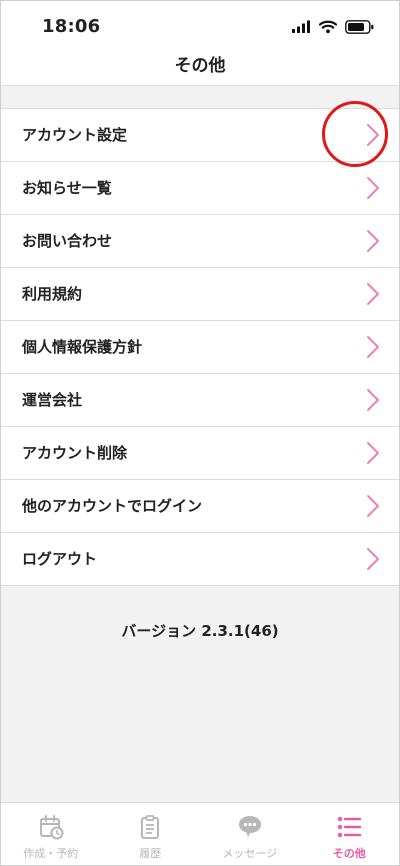 This screenshot has width=400, height=866. Describe the element at coordinates (150, 827) in the screenshot. I see `clipboard-icon` at that location.